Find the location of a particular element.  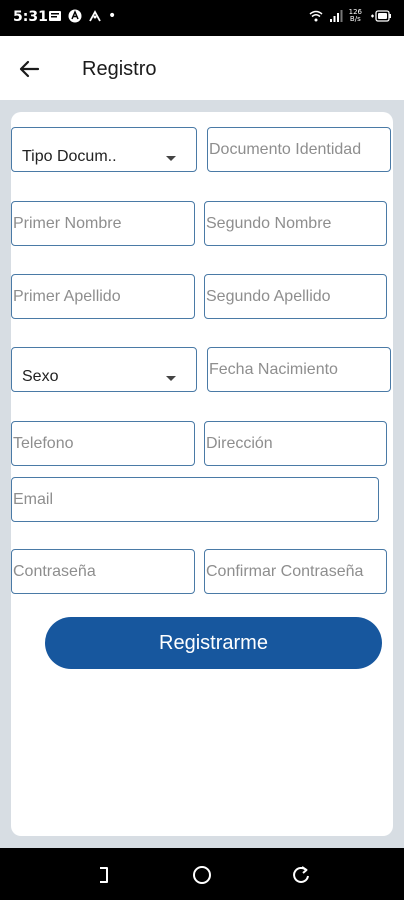

arrow-left-icon is located at coordinates (29, 69).